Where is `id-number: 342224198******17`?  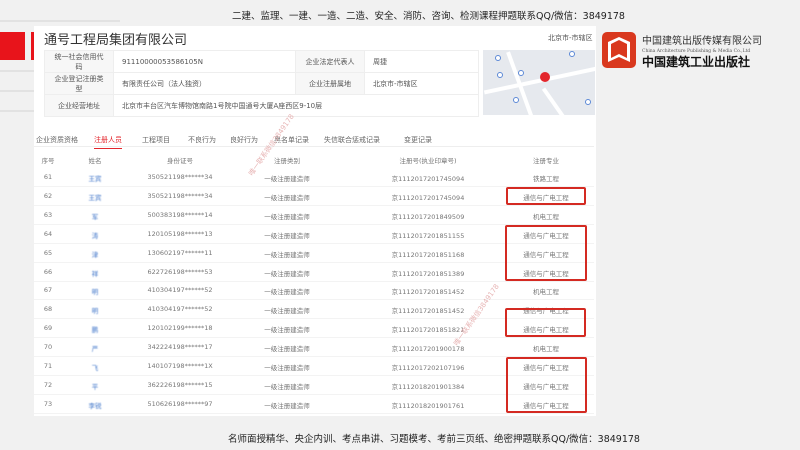
id-number: 342224198******17 is located at coordinates (180, 347).